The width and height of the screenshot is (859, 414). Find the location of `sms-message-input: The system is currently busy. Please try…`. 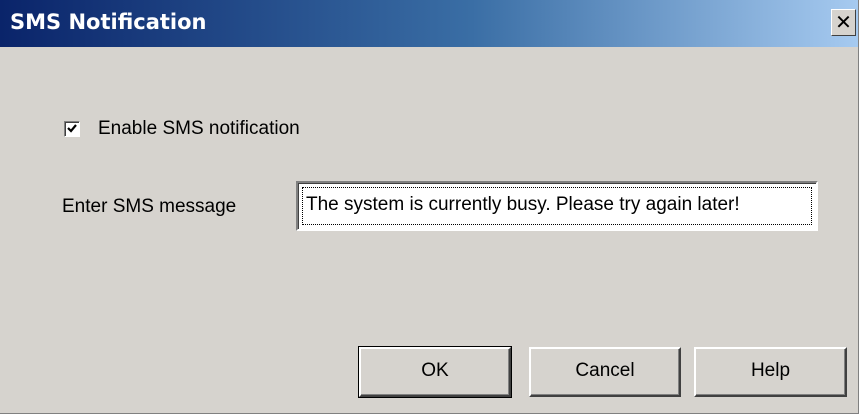

sms-message-input: The system is currently busy. Please try… is located at coordinates (557, 206).